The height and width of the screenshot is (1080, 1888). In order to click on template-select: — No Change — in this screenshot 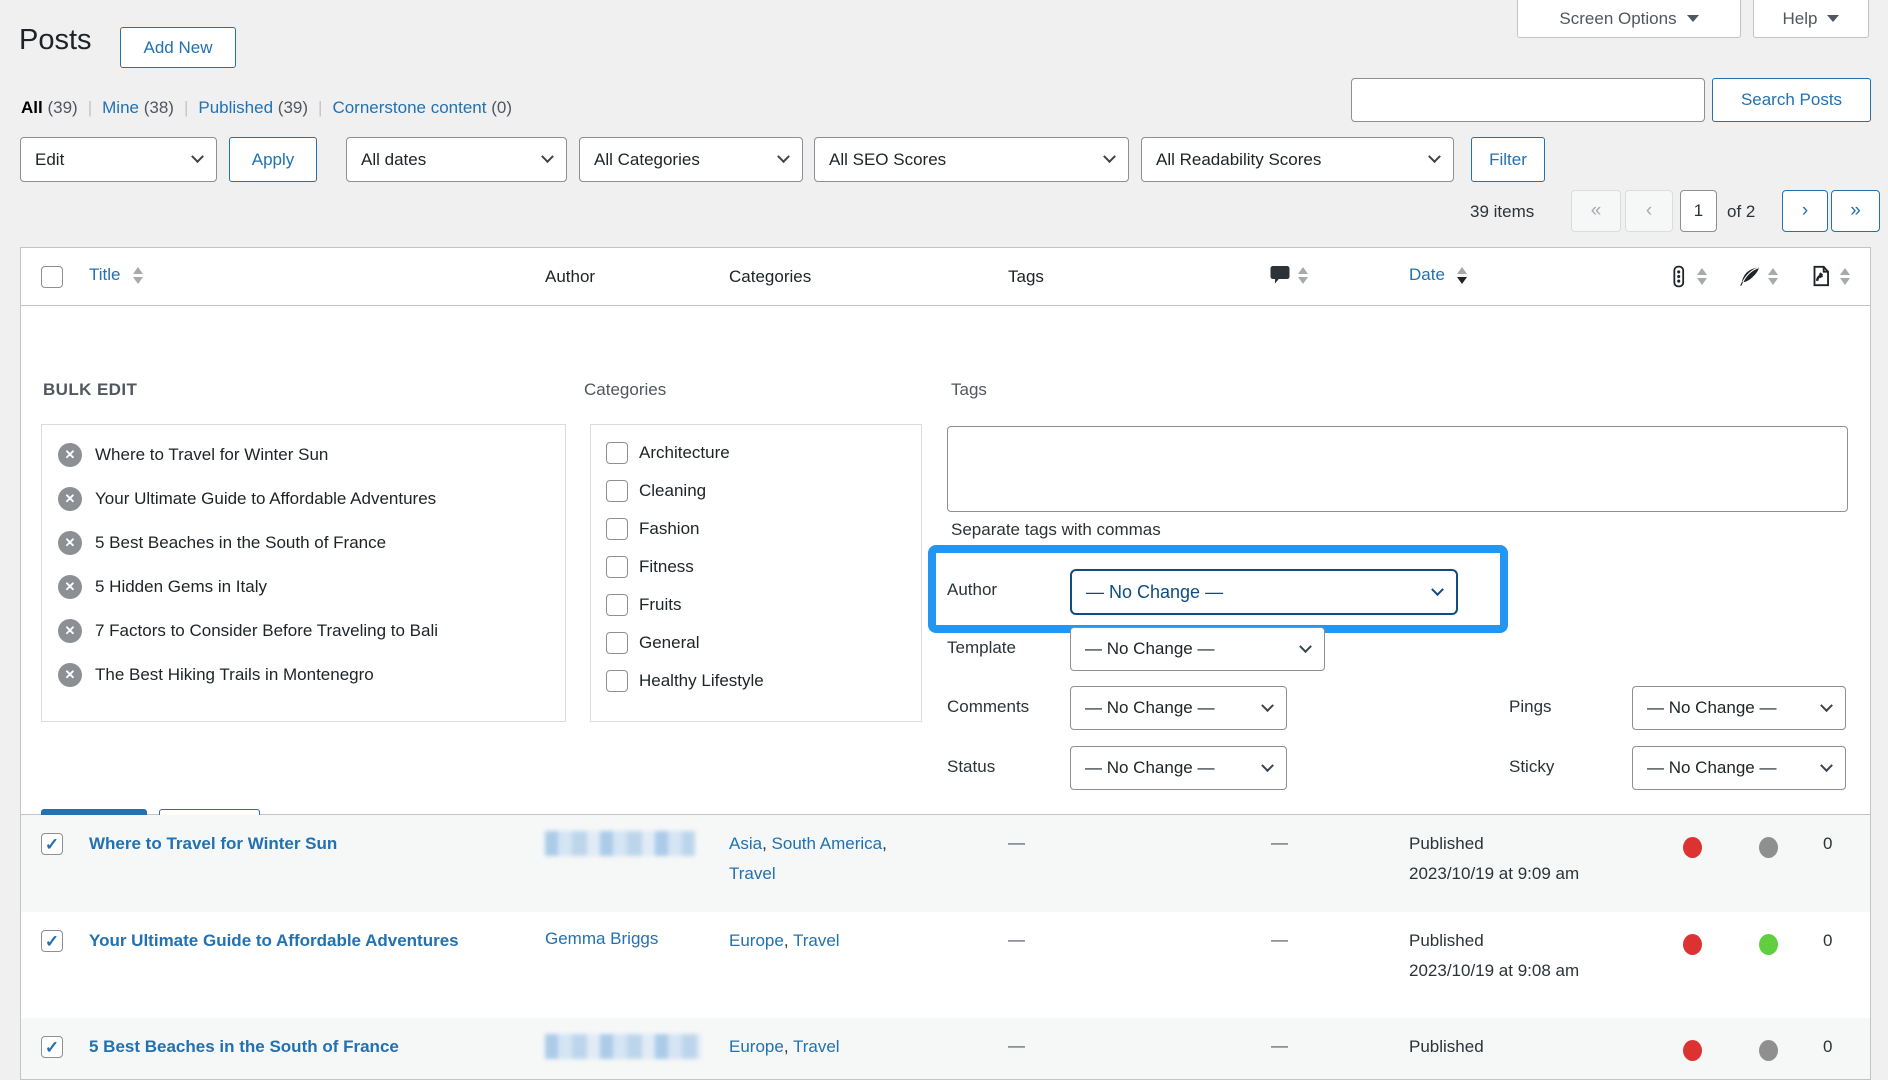, I will do `click(1197, 649)`.